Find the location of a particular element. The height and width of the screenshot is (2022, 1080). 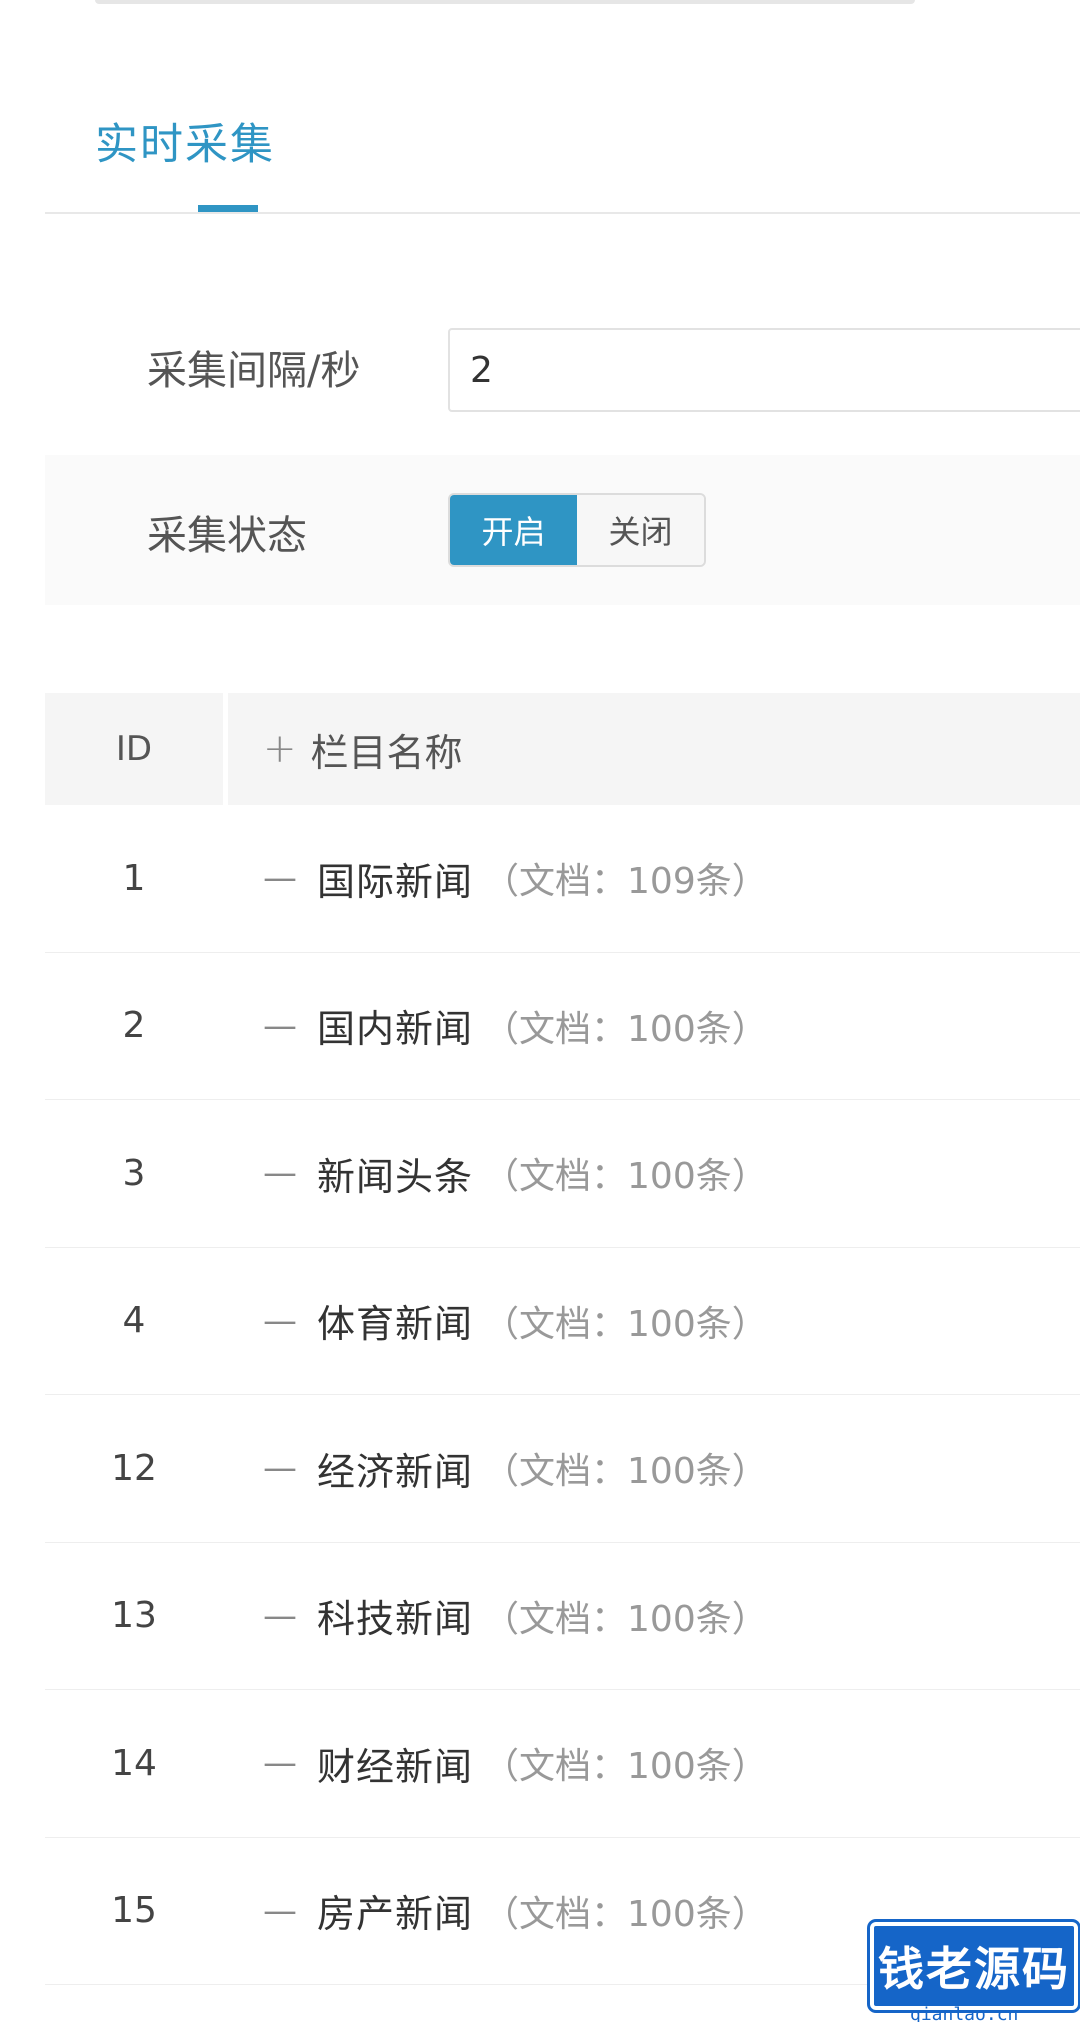

category-name: 国内新闻 is located at coordinates (395, 1025).